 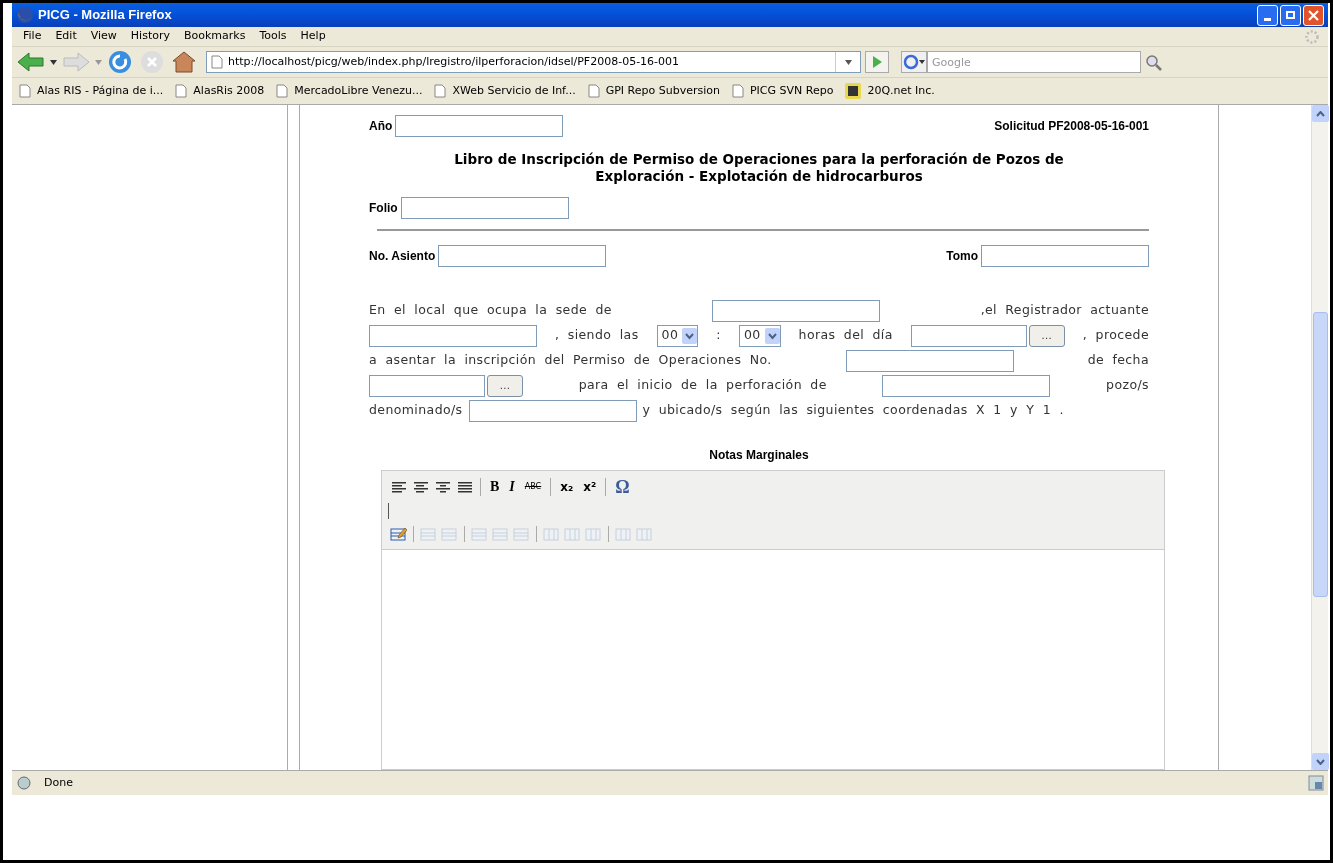 I want to click on toolbar-separator, so click(x=388, y=511).